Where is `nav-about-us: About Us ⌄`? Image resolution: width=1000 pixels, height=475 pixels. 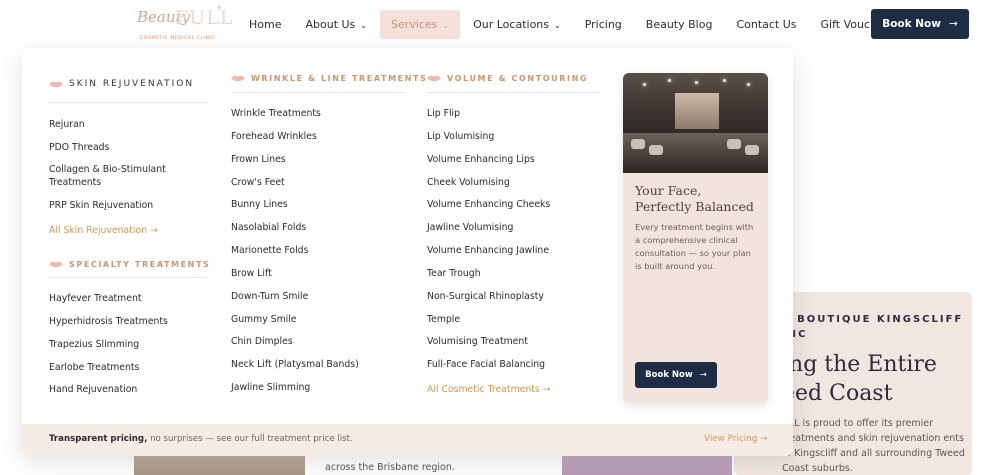 nav-about-us: About Us ⌄ is located at coordinates (336, 24).